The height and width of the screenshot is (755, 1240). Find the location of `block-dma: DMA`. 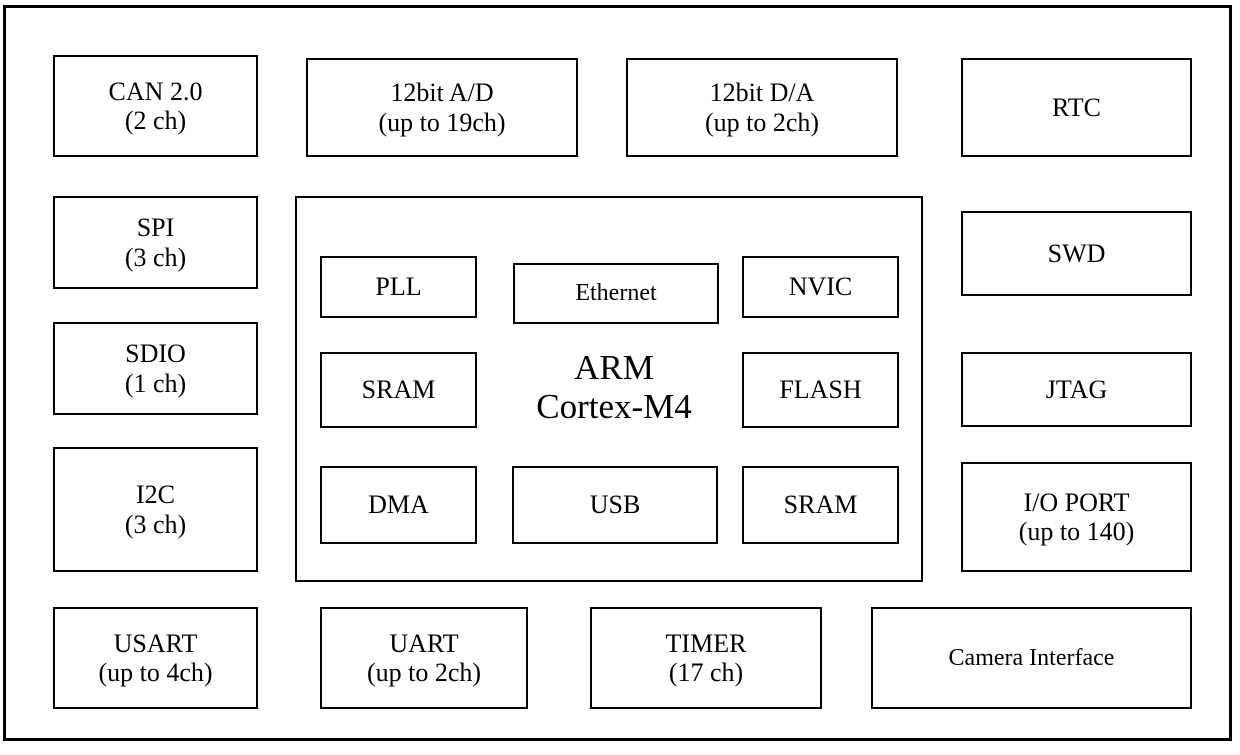

block-dma: DMA is located at coordinates (398, 505).